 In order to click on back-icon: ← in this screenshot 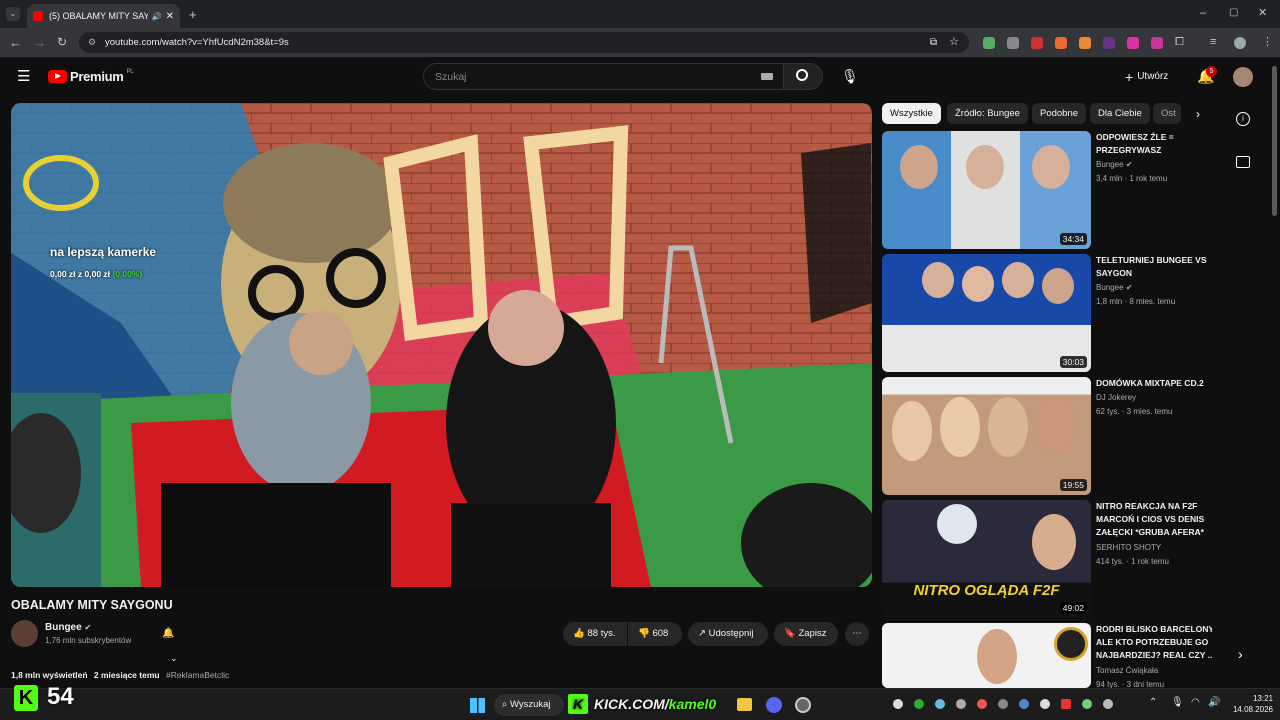, I will do `click(15, 42)`.